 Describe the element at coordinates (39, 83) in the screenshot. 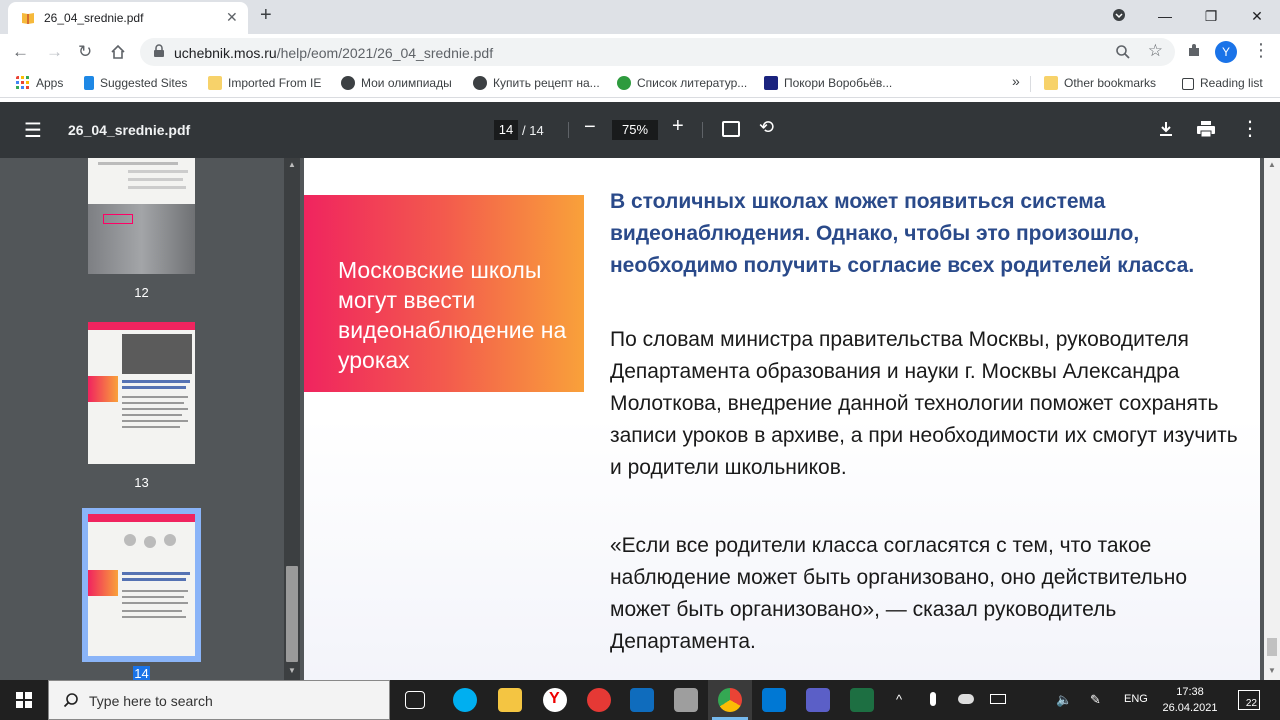

I see `bookmark-apps: Apps` at that location.